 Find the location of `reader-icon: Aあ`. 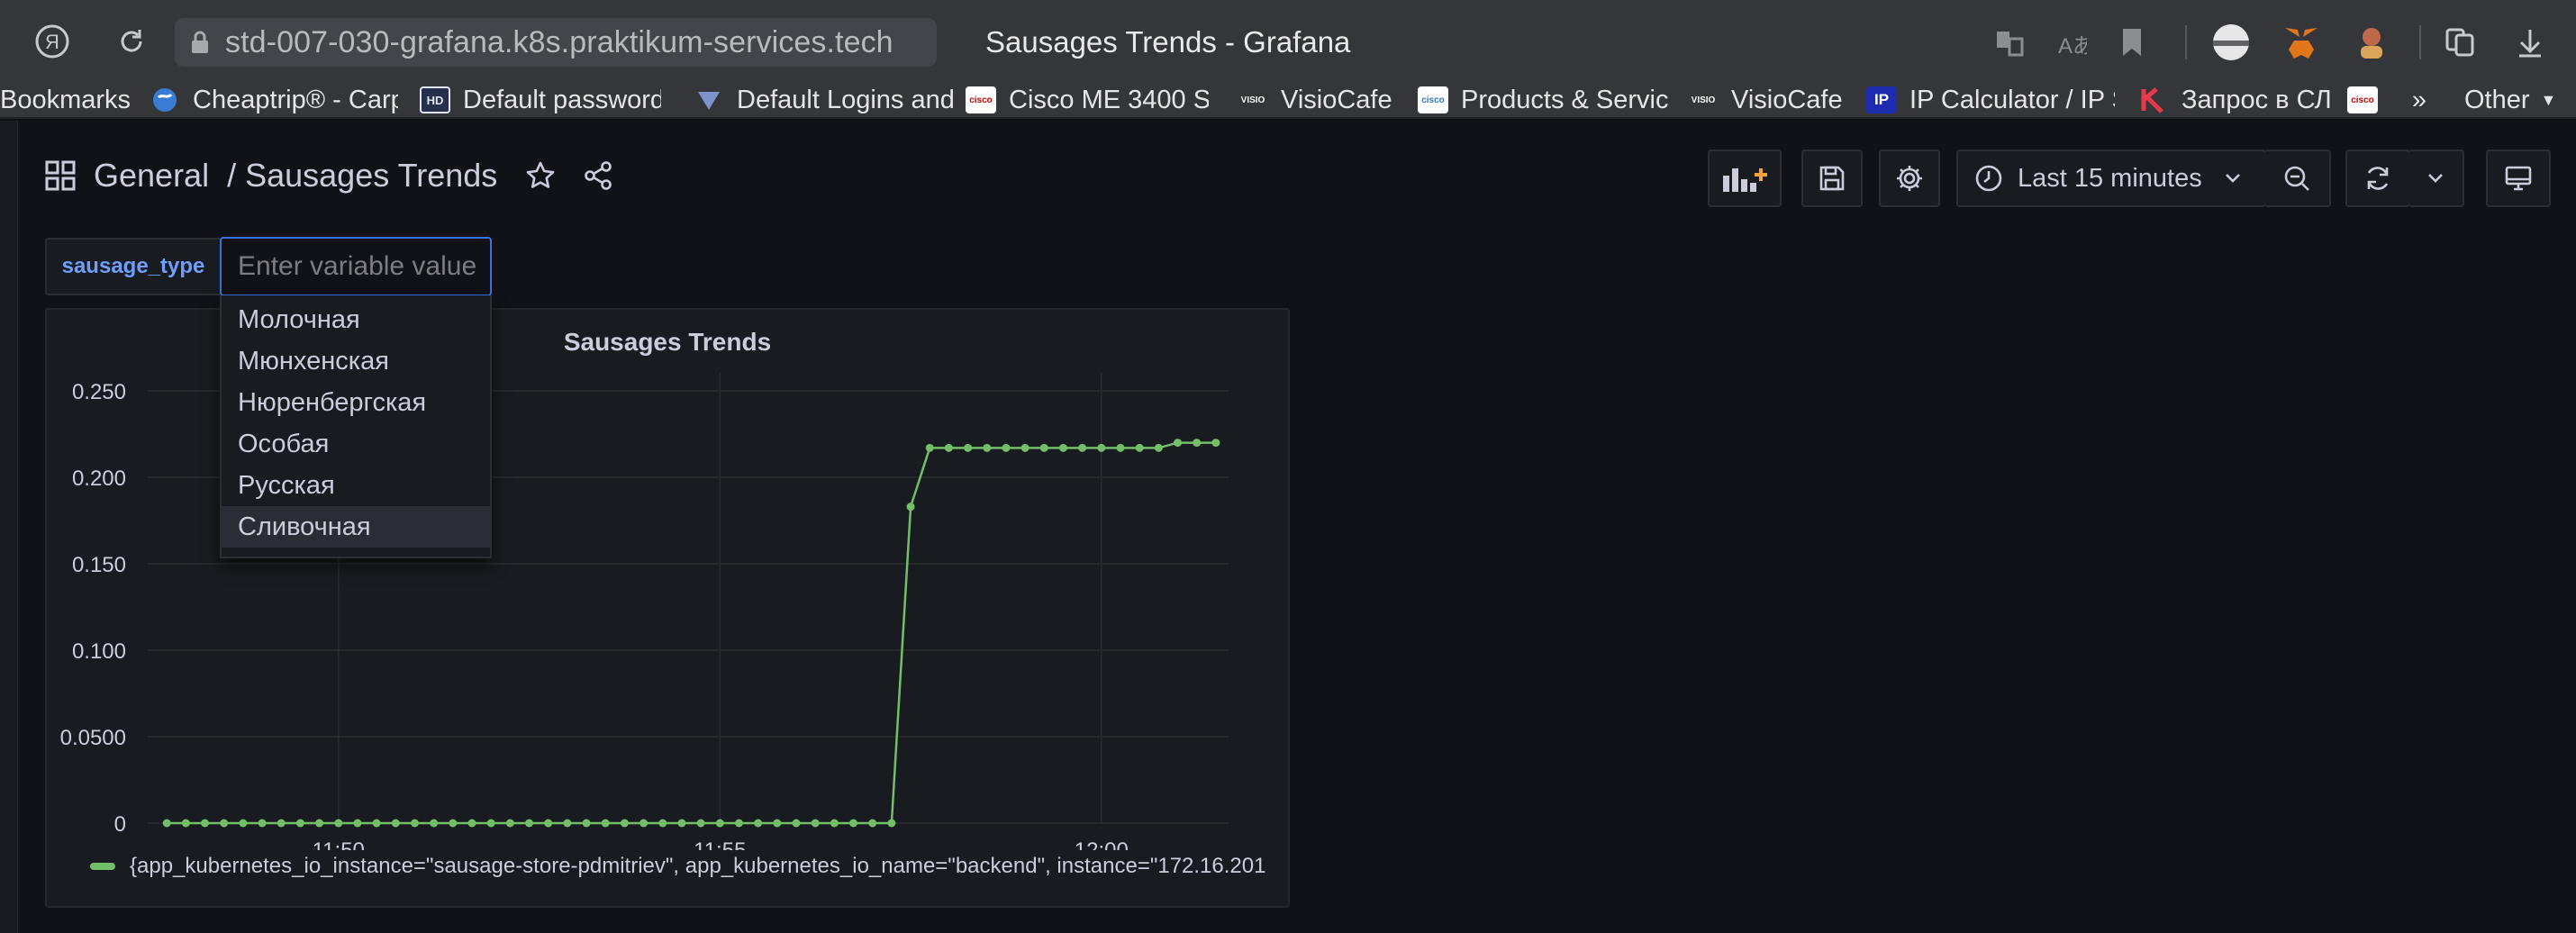

reader-icon: Aあ is located at coordinates (2070, 43).